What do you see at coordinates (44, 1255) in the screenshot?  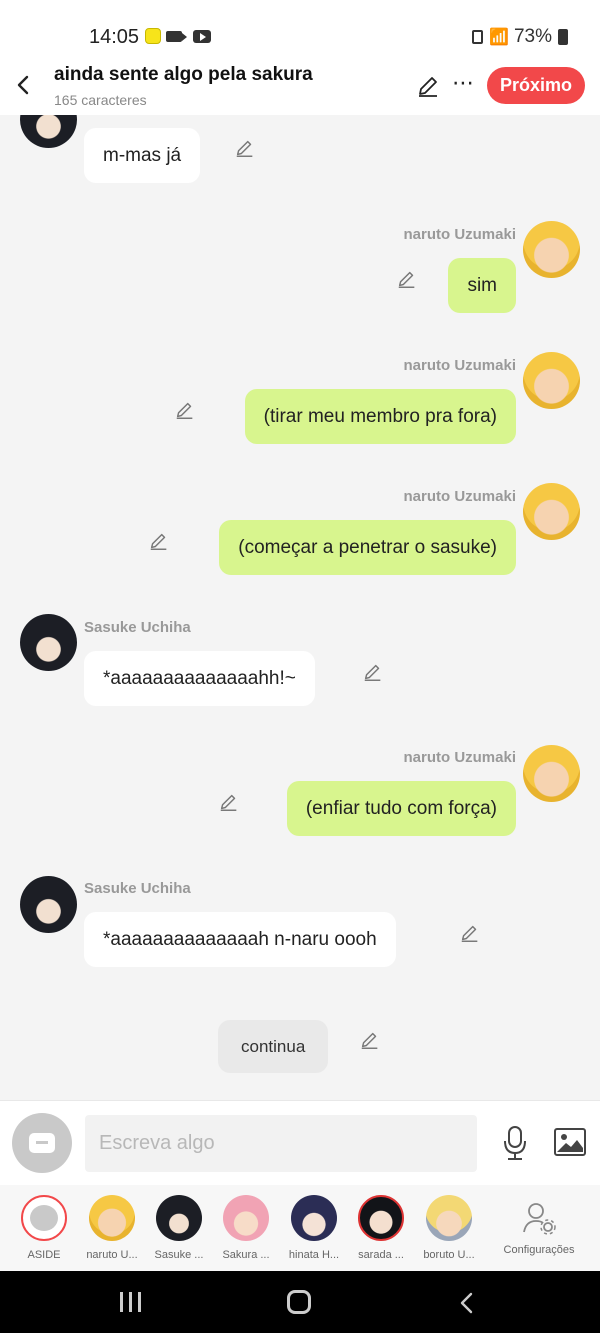 I see `character-label: ASIDE` at bounding box center [44, 1255].